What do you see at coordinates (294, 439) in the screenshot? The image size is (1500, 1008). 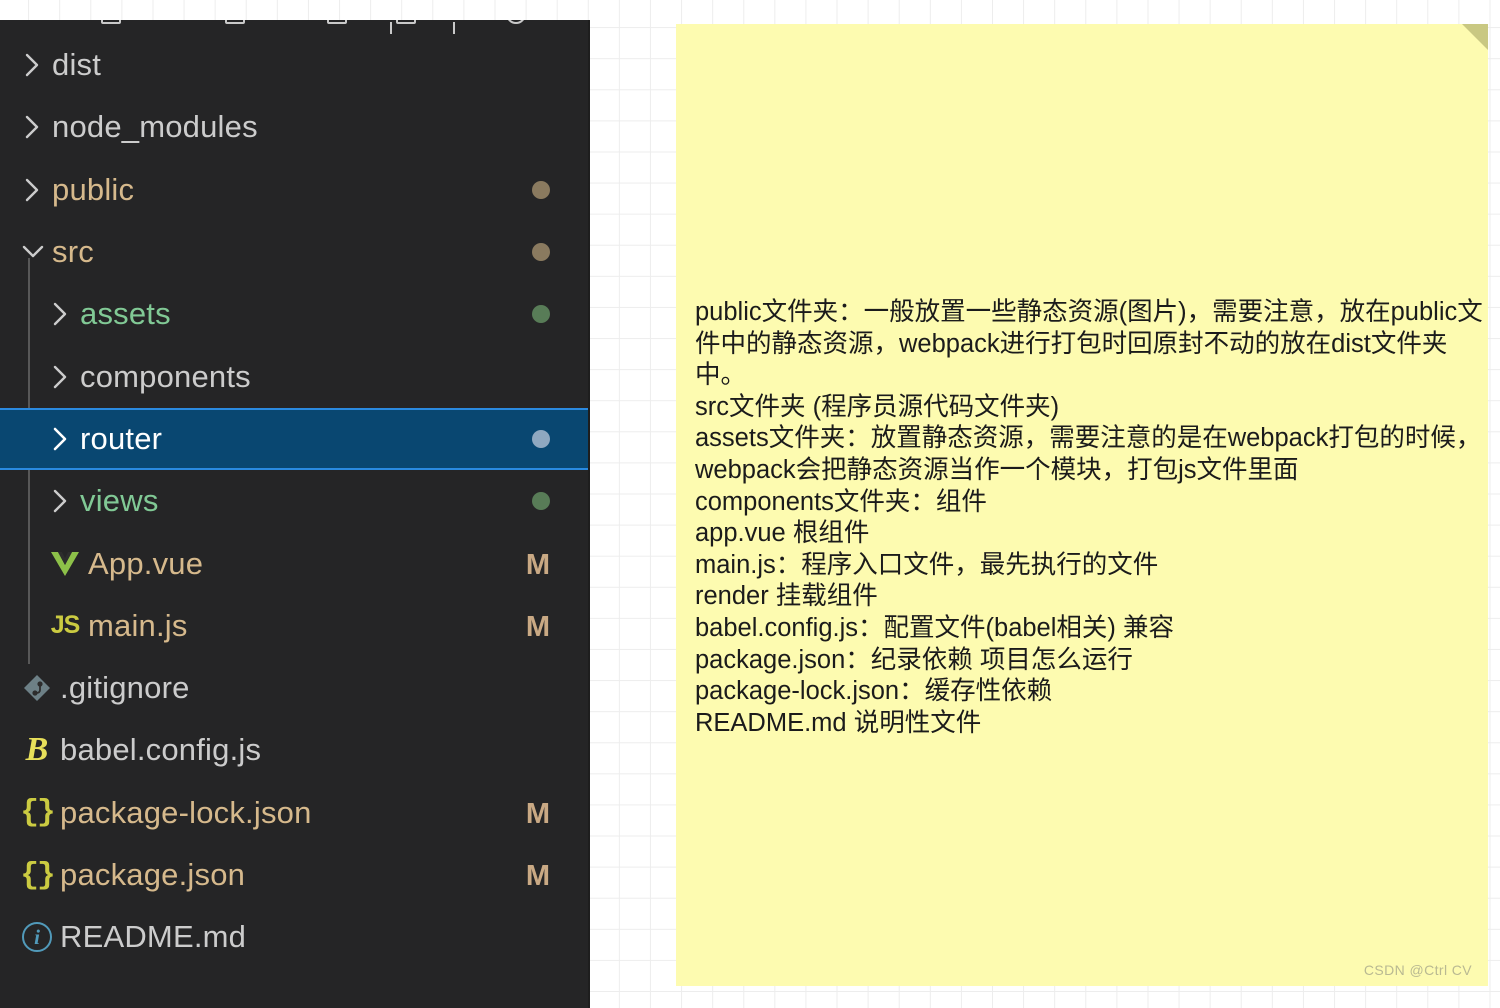 I see `tree-row-router: router` at bounding box center [294, 439].